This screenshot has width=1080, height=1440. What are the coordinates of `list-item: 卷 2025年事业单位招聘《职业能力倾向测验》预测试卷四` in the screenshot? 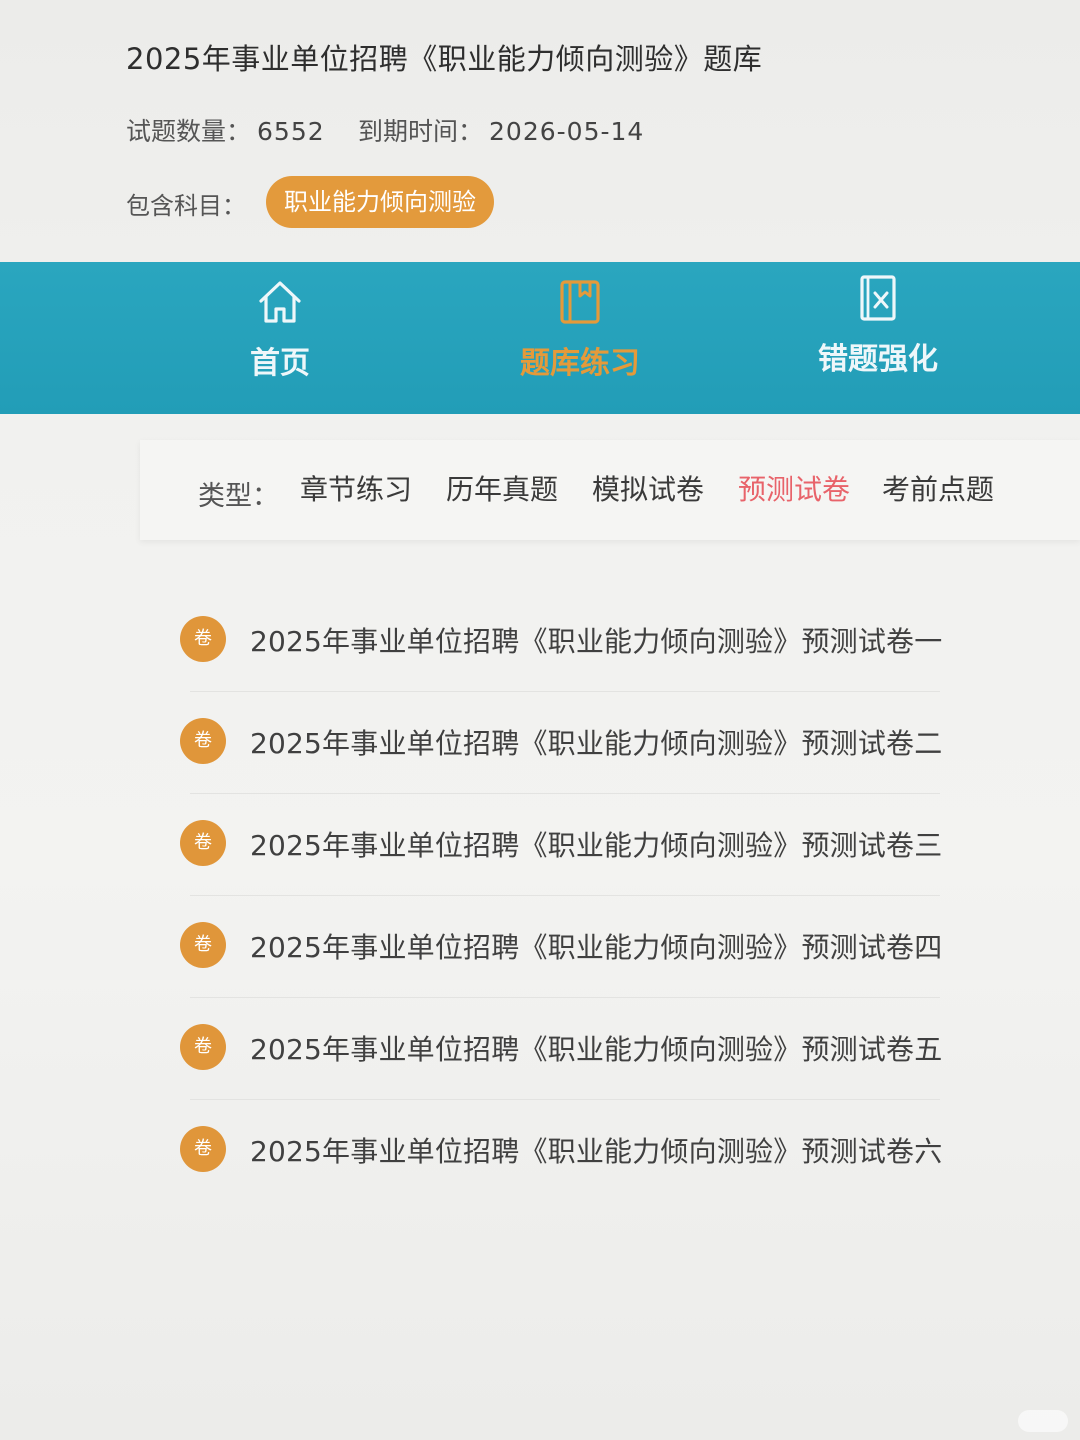 It's located at (561, 952).